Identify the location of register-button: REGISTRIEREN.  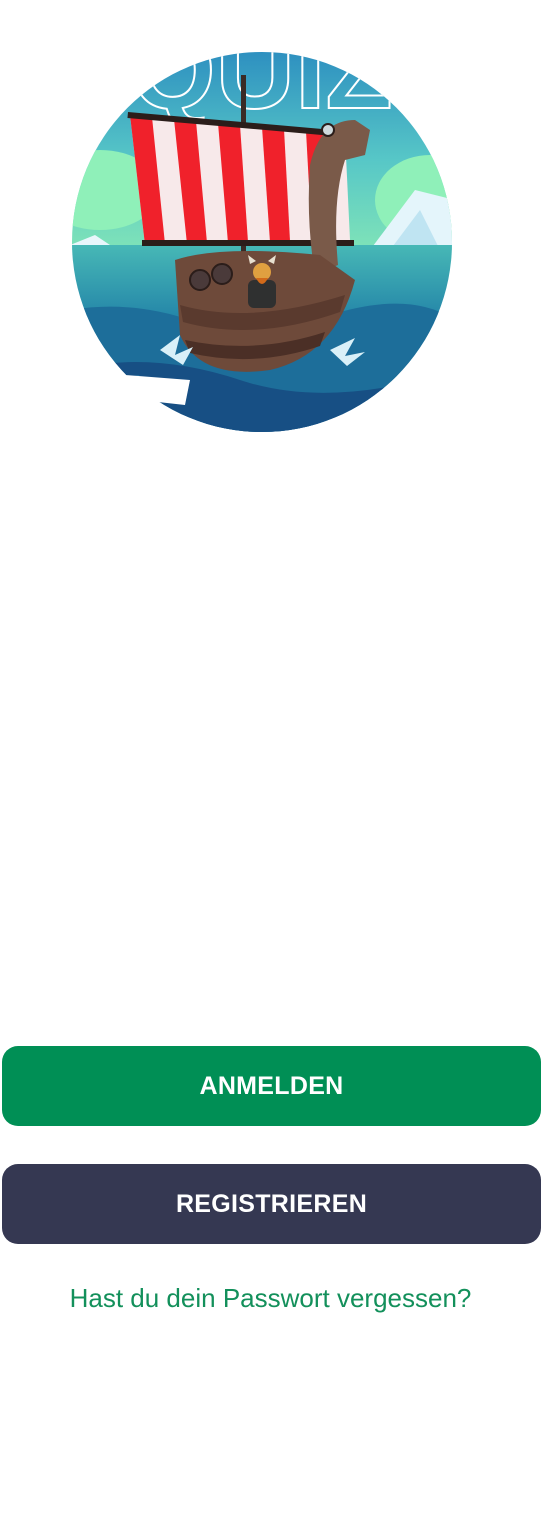
(271, 1204).